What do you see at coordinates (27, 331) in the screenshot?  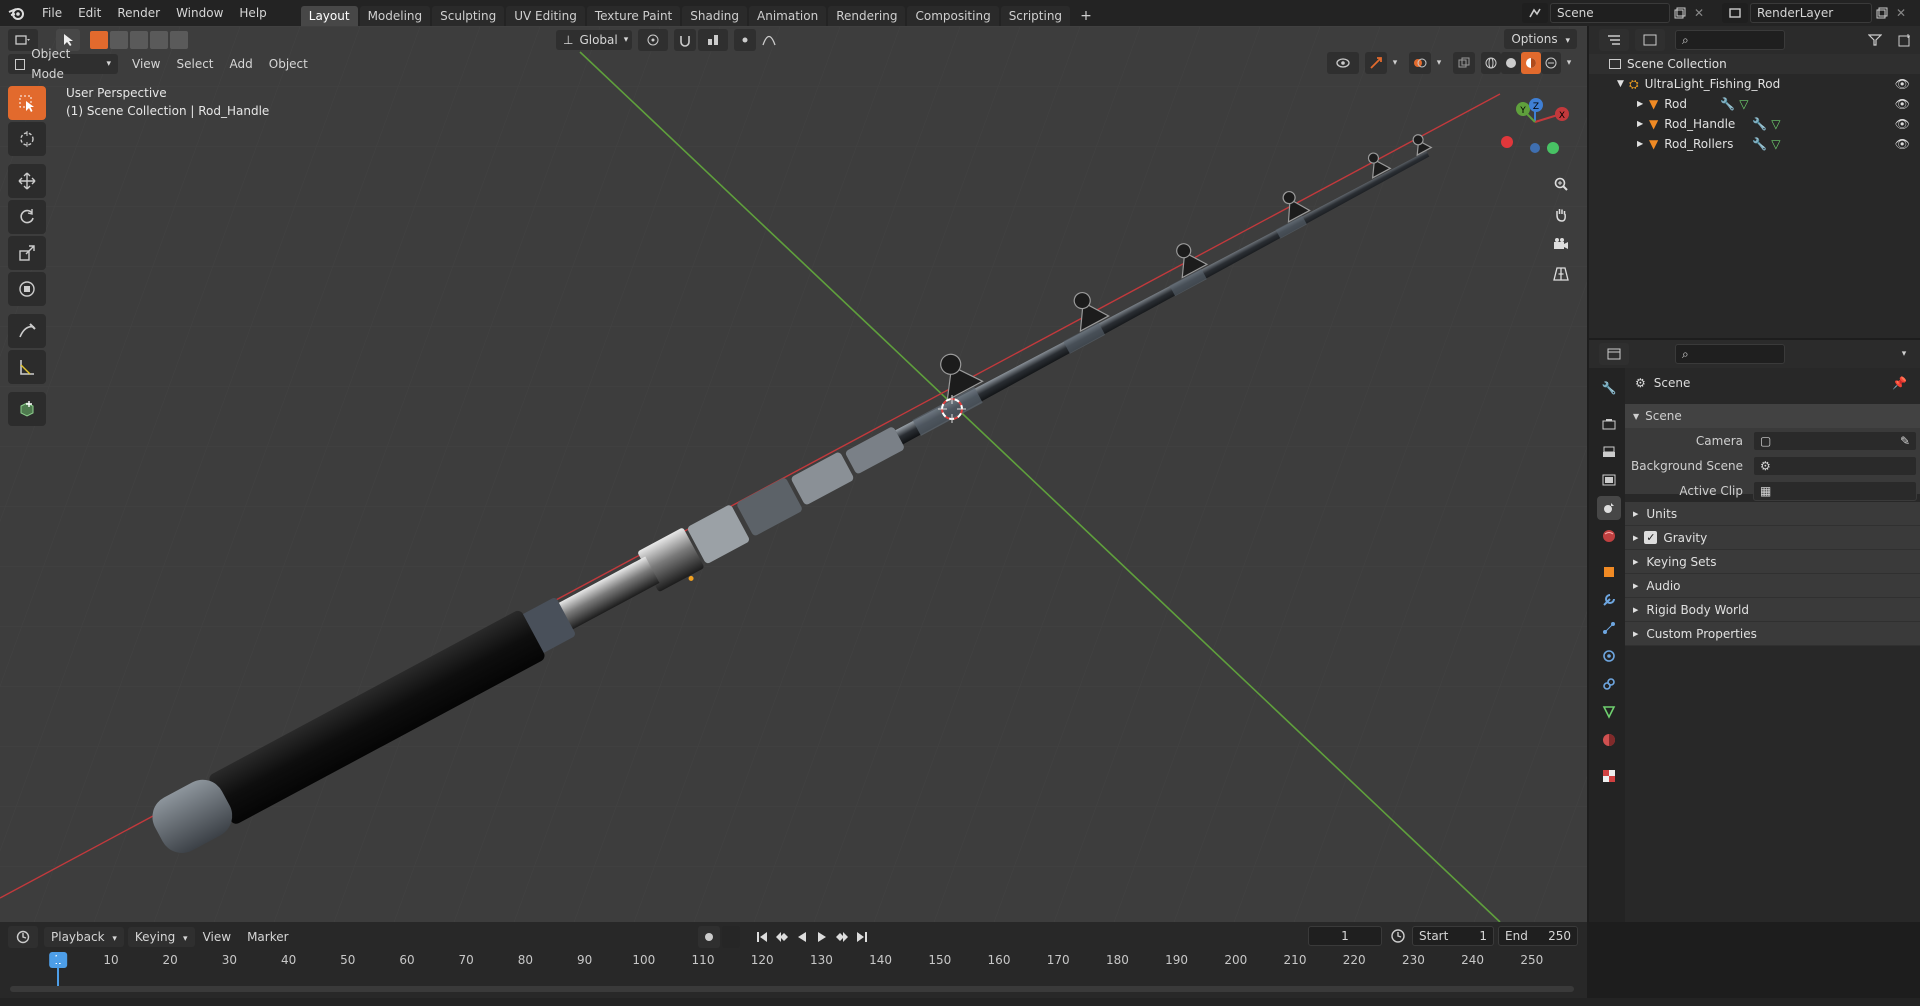 I see `annotate-tool` at bounding box center [27, 331].